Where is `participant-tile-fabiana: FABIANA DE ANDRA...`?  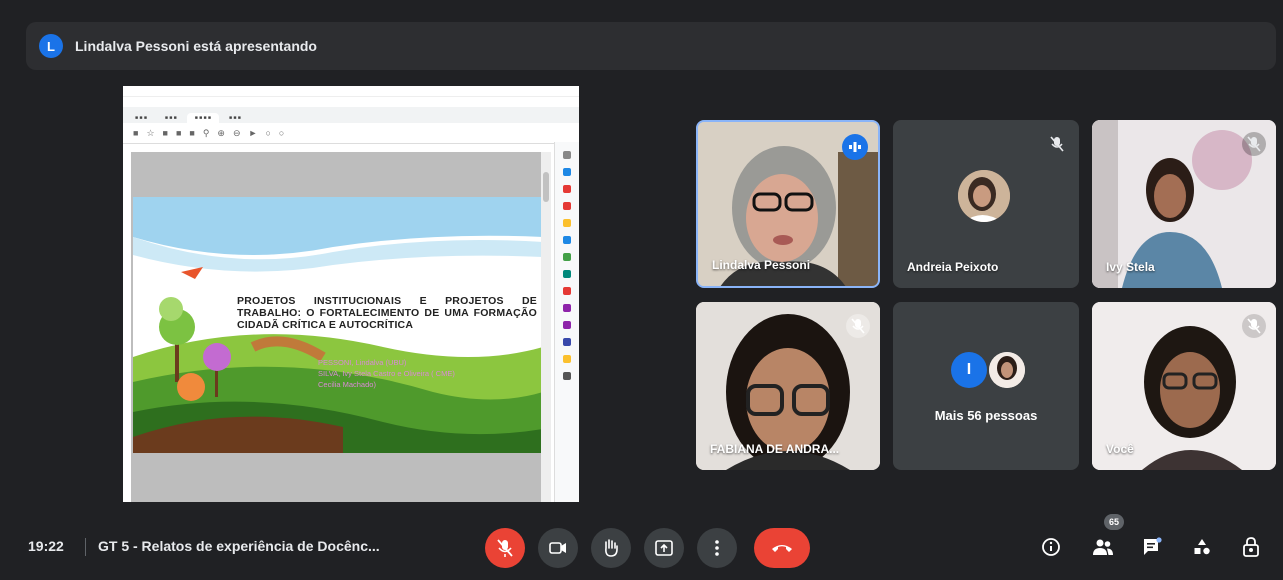 participant-tile-fabiana: FABIANA DE ANDRA... is located at coordinates (788, 386).